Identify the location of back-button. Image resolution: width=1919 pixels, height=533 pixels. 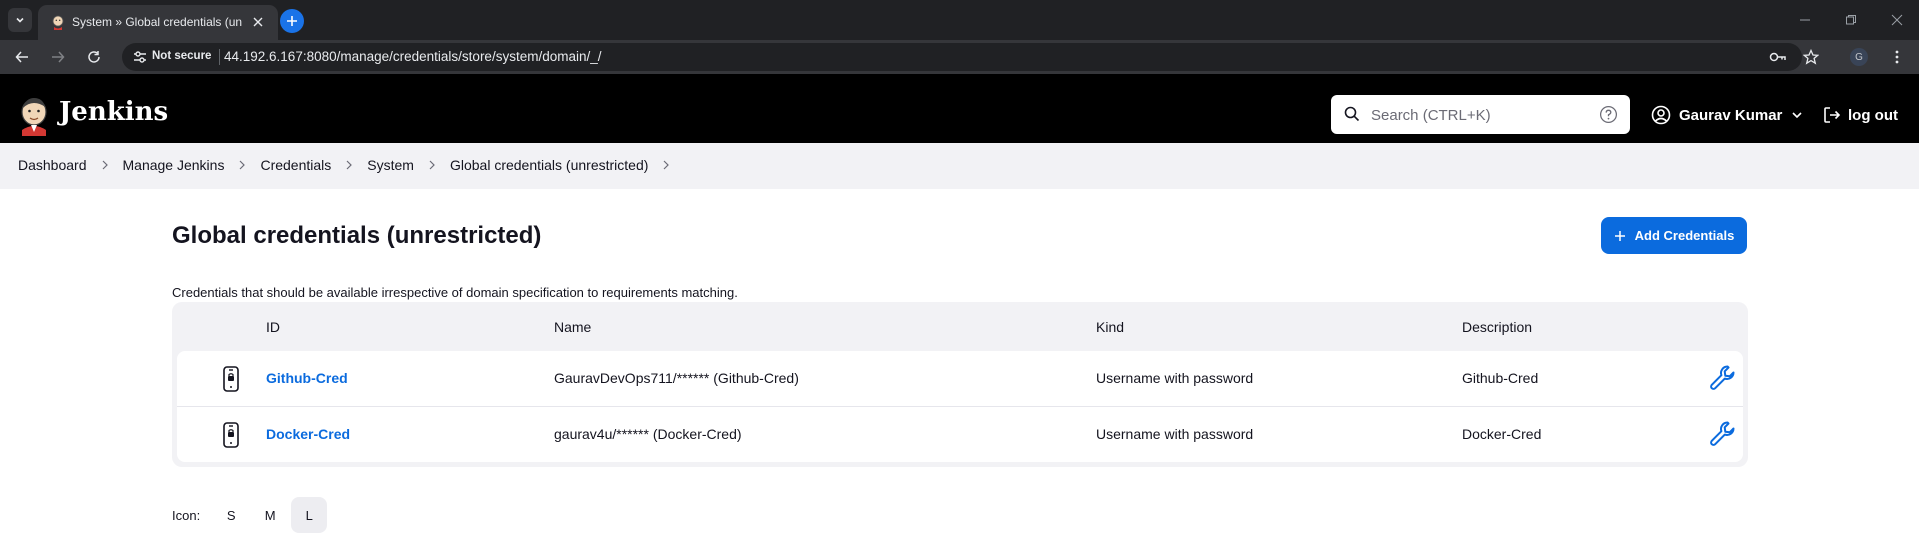
(22, 57).